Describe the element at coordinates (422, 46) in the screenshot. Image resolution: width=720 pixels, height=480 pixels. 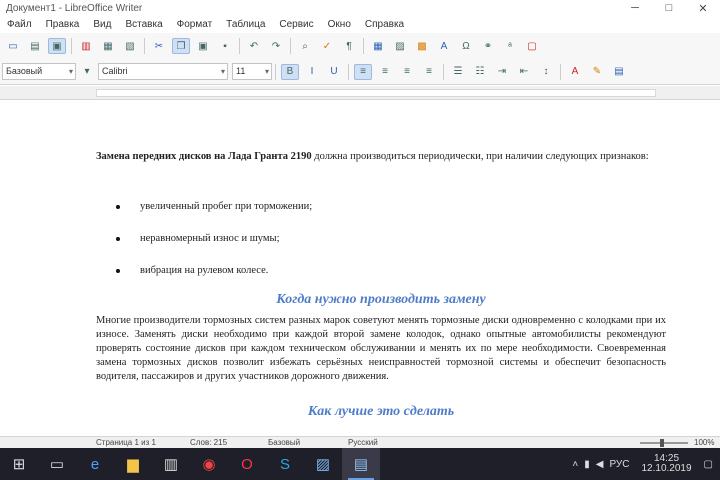
I see `insert-chart-icon: ▩` at that location.